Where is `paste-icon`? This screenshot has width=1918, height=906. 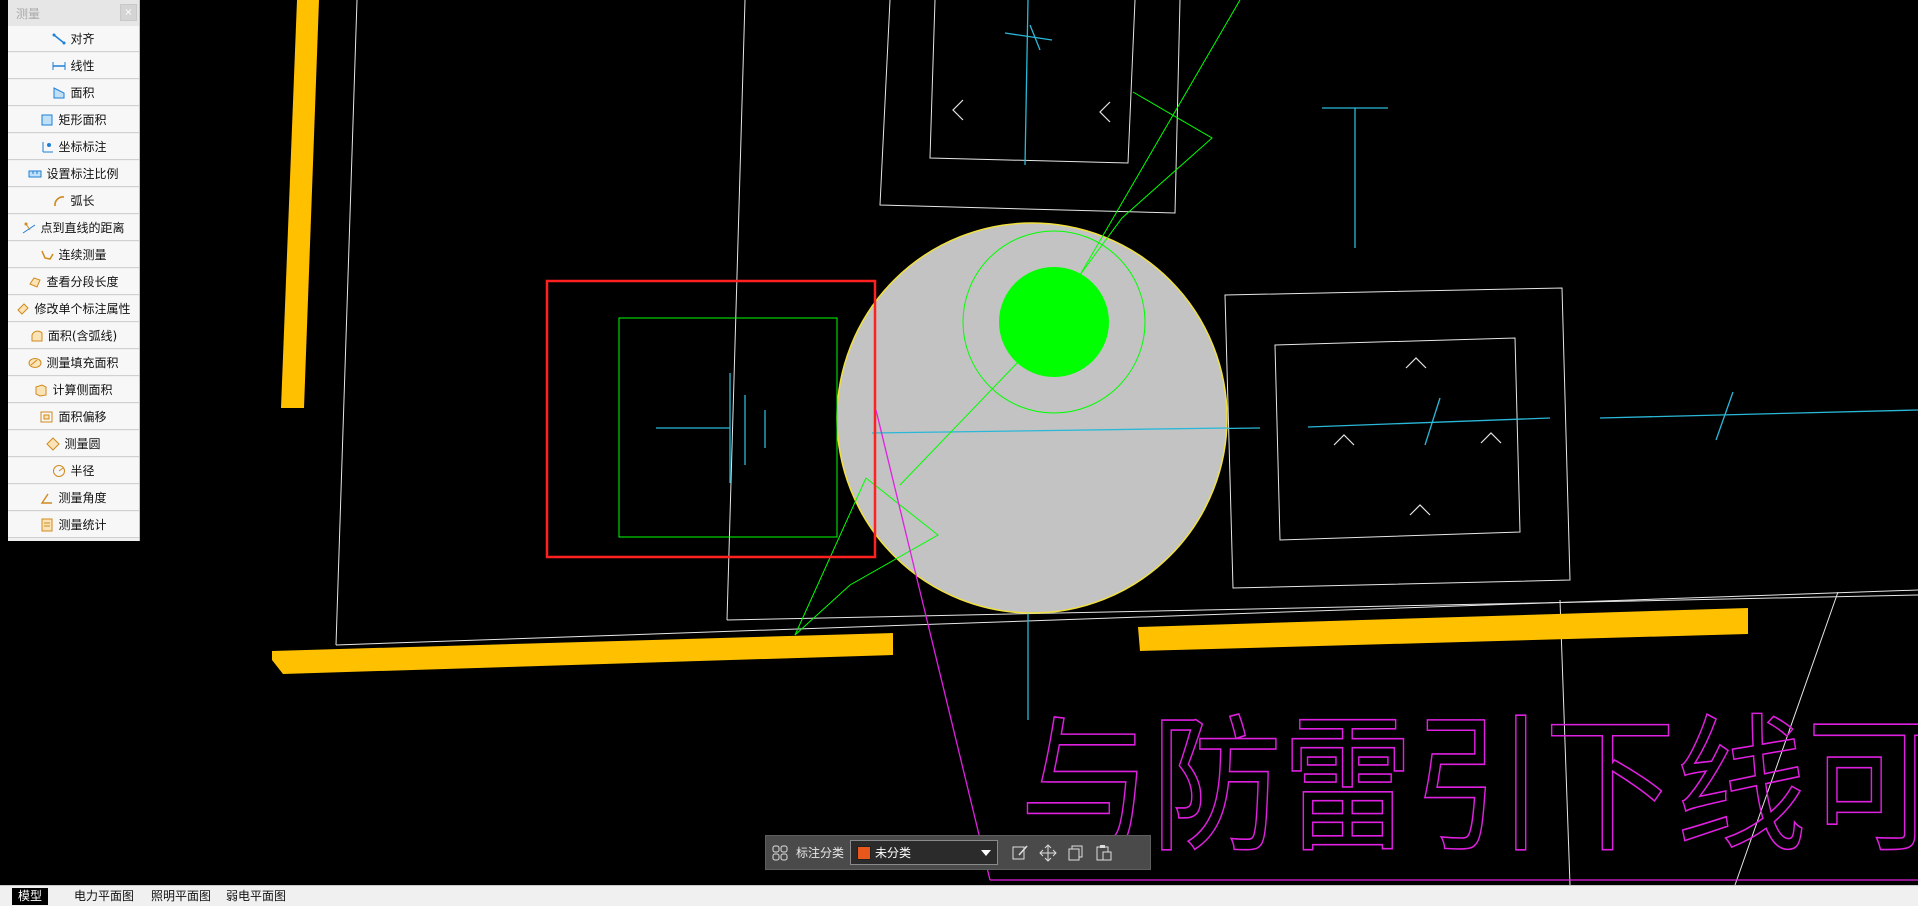
paste-icon is located at coordinates (1104, 853).